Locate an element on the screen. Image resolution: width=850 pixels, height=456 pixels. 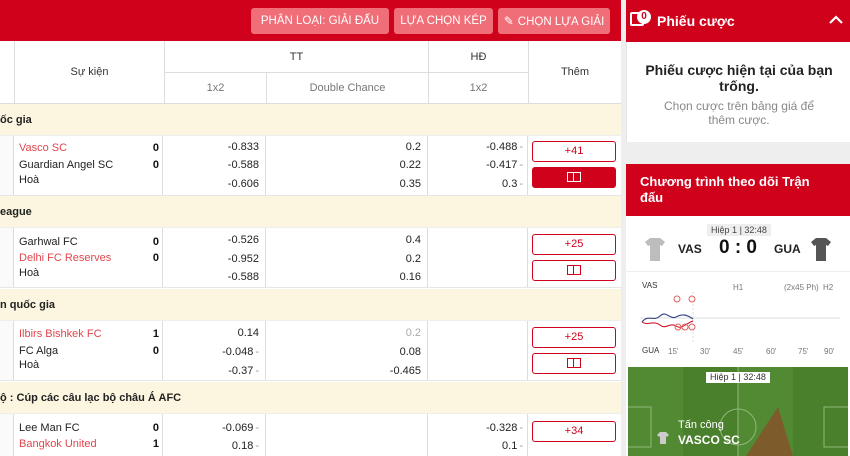
more-markets-button: +34 is located at coordinates (574, 431).